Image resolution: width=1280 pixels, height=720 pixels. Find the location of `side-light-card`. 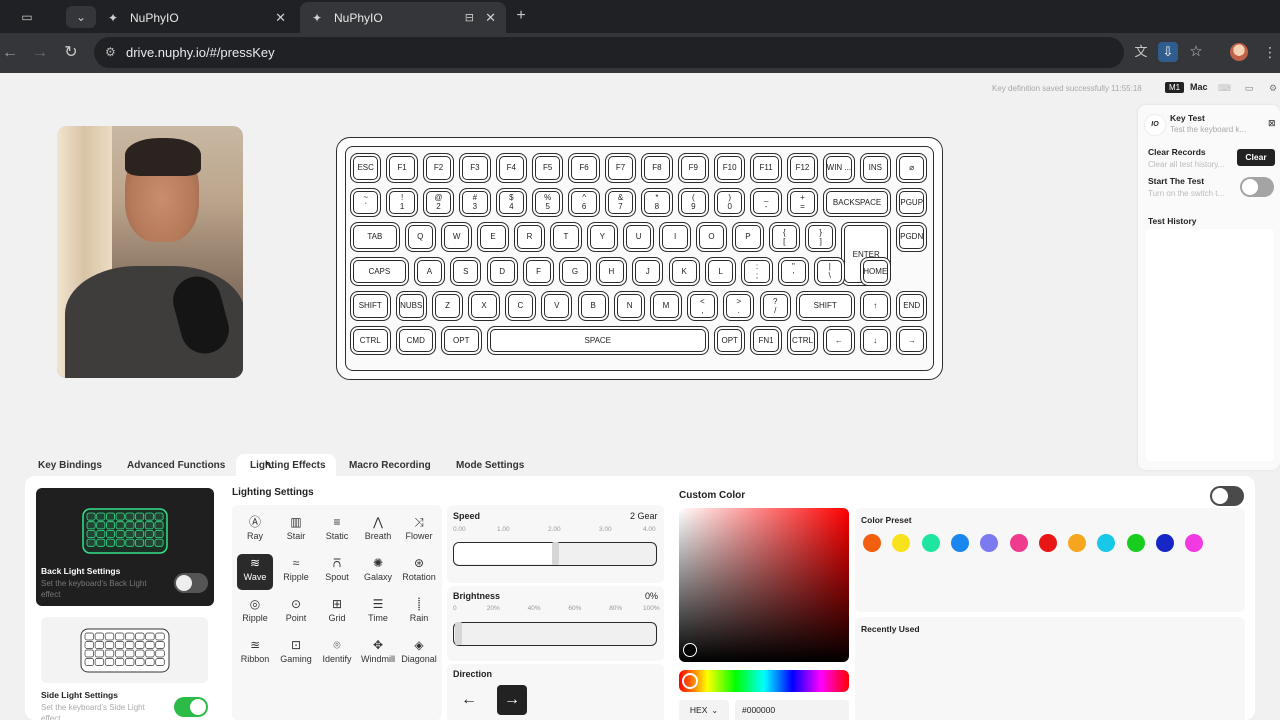

side-light-card is located at coordinates (124, 650).